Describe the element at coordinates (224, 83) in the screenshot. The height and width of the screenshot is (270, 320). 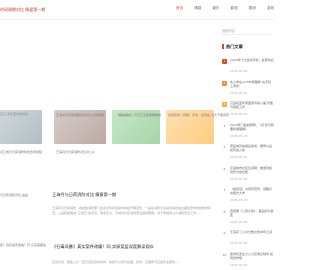
I see `rank-badge: 2` at that location.